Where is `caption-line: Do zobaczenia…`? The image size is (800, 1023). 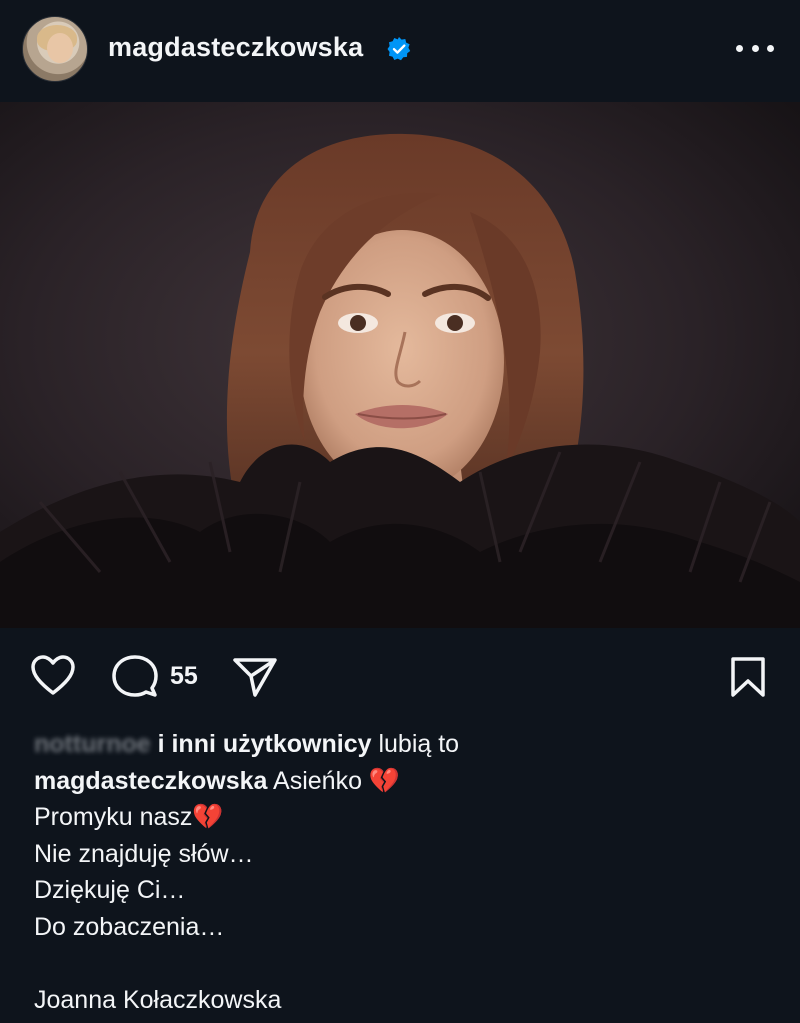 caption-line: Do zobaczenia… is located at coordinates (129, 926).